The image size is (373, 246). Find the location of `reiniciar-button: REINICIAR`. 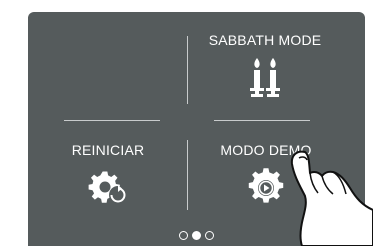

reiniciar-button: REINICIAR is located at coordinates (108, 174).